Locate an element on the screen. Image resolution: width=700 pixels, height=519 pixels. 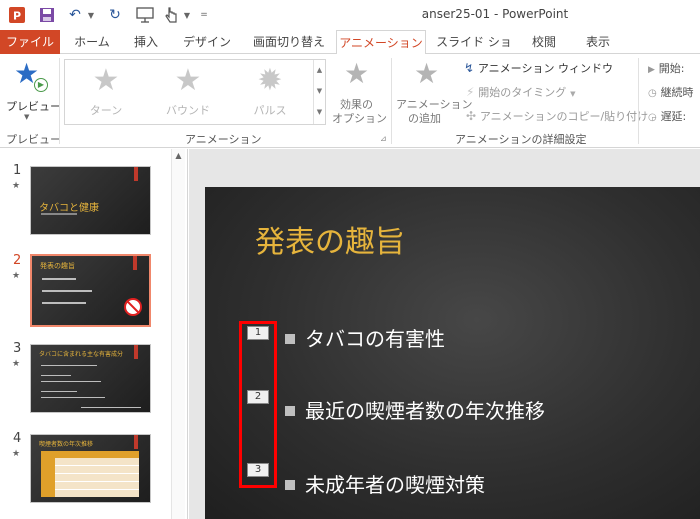
gallery-item-label: ターン is located at coordinates (106, 110).